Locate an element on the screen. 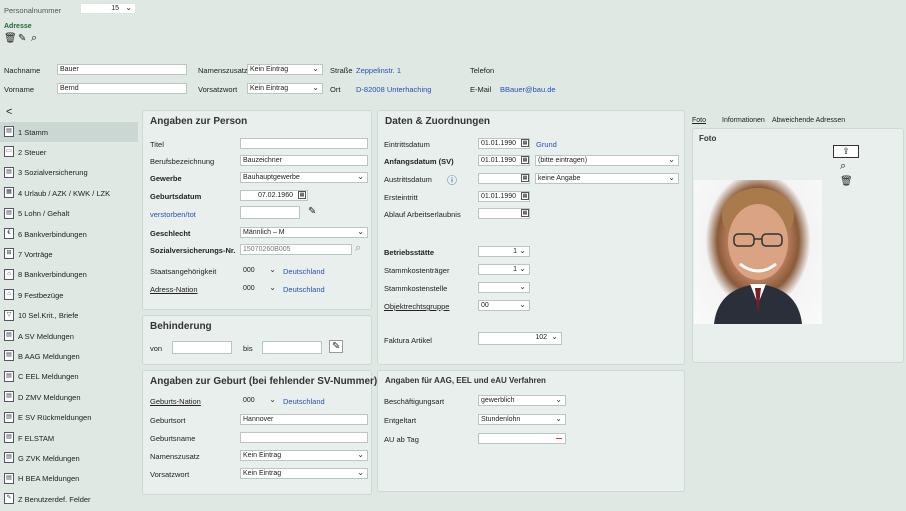 Image resolution: width=906 pixels, height=511 pixels. sidebar-item: ▭ 2 Steuer is located at coordinates (69, 152).